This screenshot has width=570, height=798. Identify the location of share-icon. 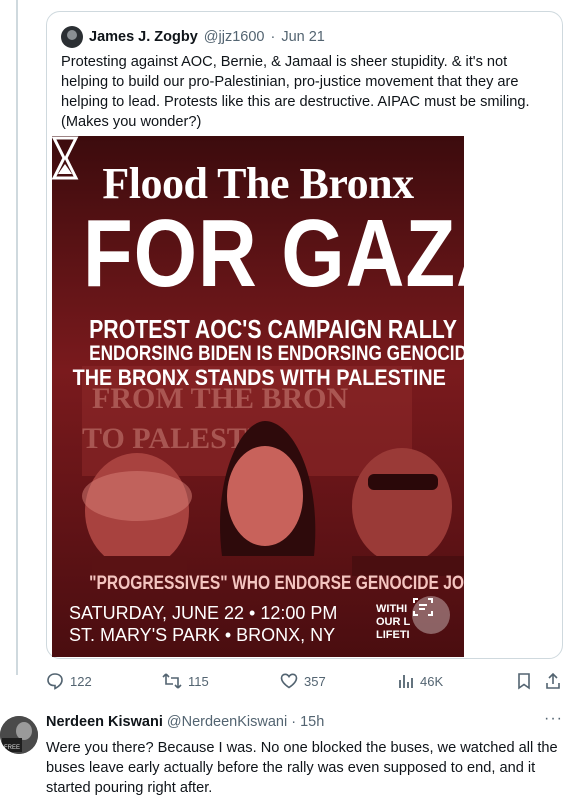
(553, 680).